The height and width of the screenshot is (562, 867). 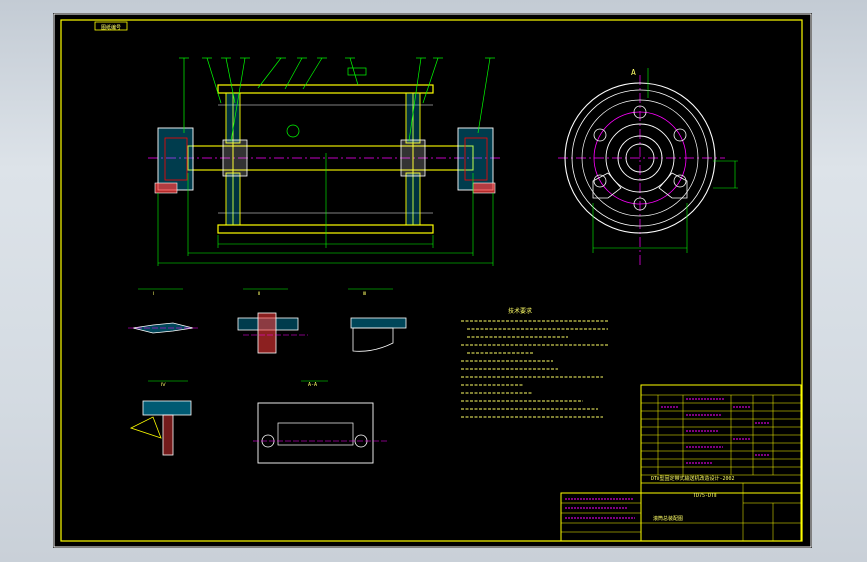 What do you see at coordinates (168, 435) in the screenshot?
I see `detail-4-stem` at bounding box center [168, 435].